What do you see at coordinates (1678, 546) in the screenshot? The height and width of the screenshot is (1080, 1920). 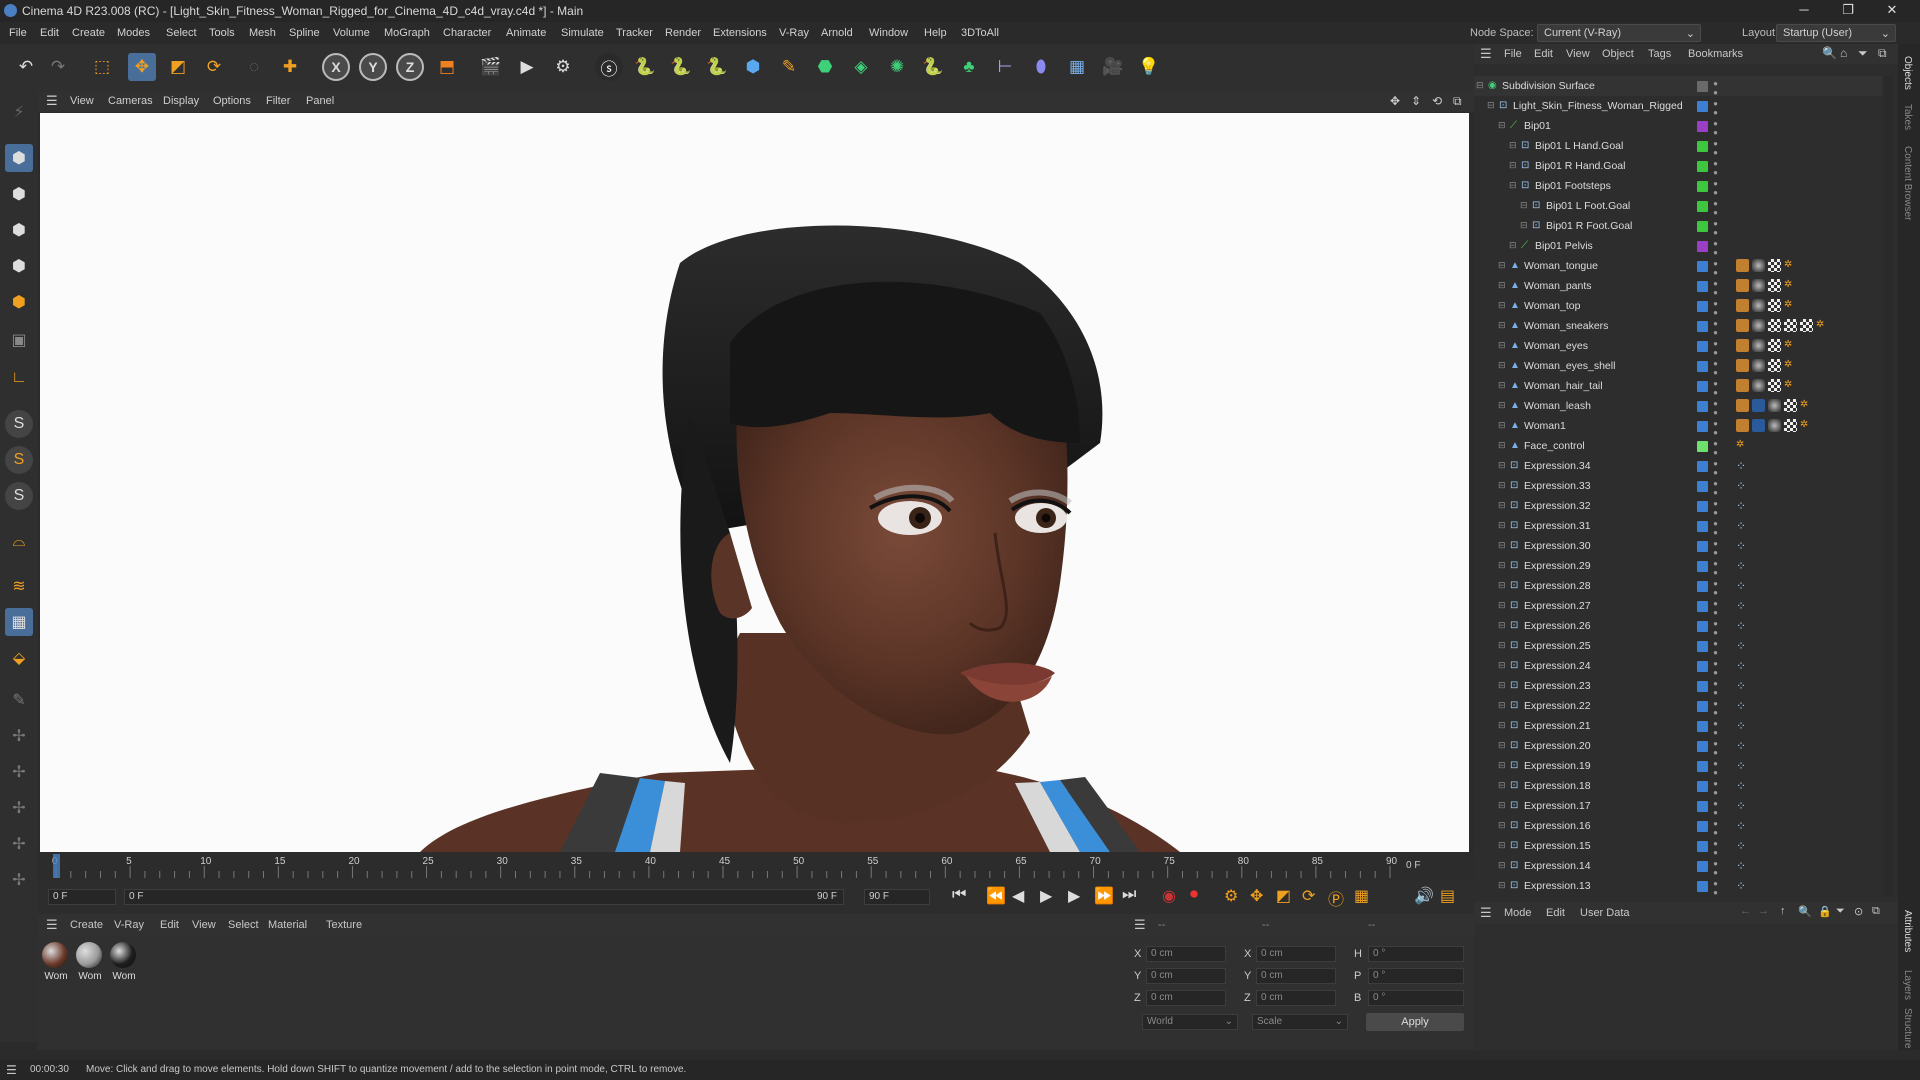 I see `object-row: ⊟ ⊡ Expression.30 ●● ⁘` at bounding box center [1678, 546].